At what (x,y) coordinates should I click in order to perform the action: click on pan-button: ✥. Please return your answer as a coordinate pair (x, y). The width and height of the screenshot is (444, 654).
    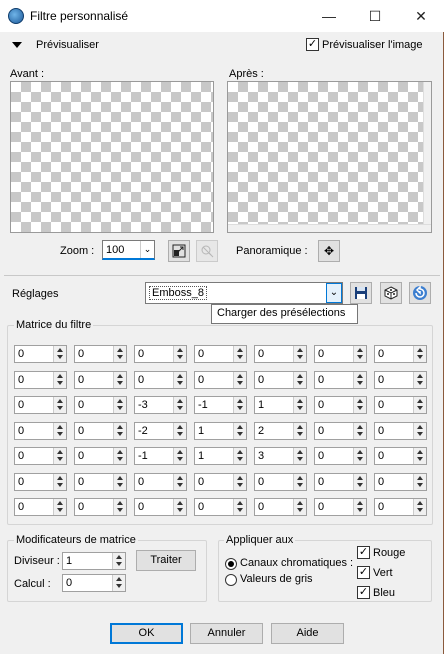
    Looking at the image, I should click on (329, 251).